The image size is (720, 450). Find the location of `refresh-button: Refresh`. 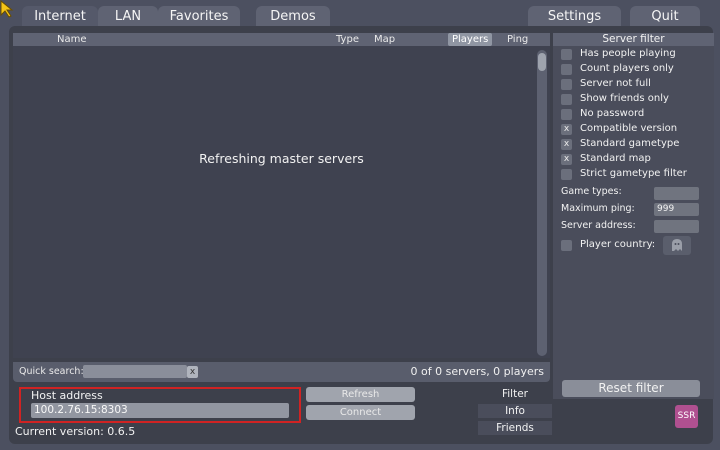

refresh-button: Refresh is located at coordinates (360, 394).